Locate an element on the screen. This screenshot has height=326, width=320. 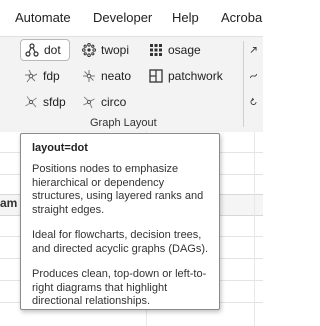
patchwork-layout-icon is located at coordinates (156, 76).